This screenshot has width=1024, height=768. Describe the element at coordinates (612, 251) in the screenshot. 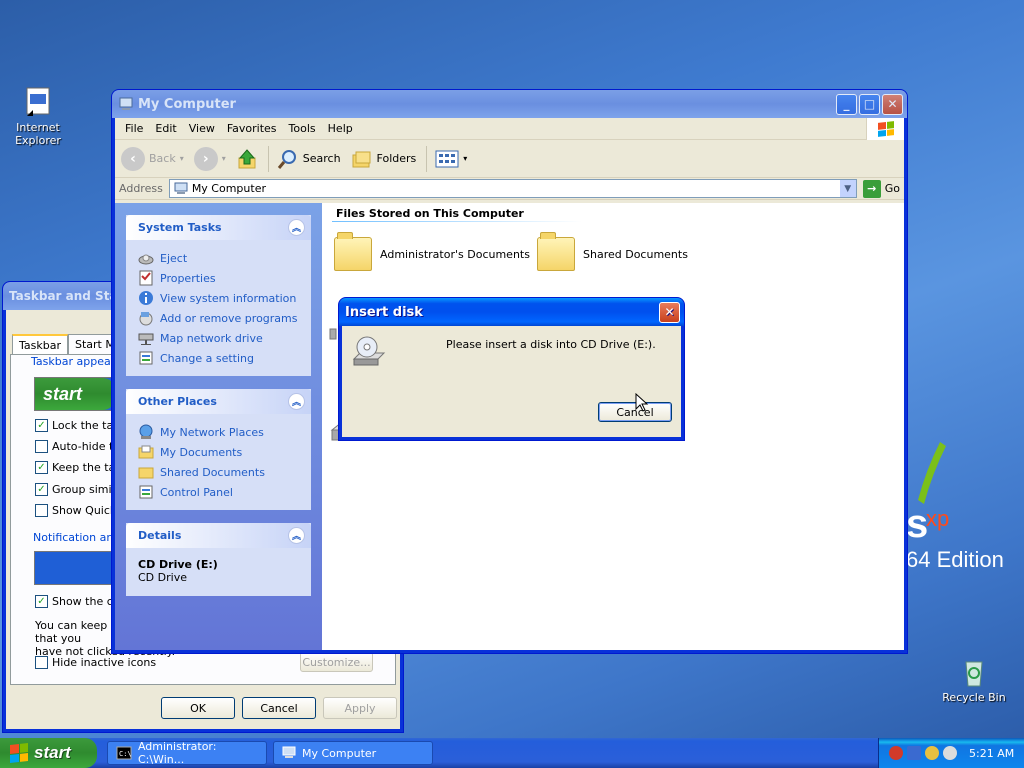

I see `folder-shared-documents: Shared Documents` at that location.